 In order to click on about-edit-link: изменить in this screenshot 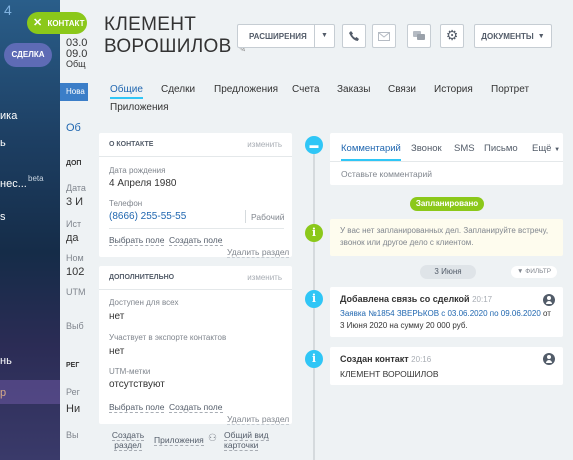, I will do `click(264, 144)`.